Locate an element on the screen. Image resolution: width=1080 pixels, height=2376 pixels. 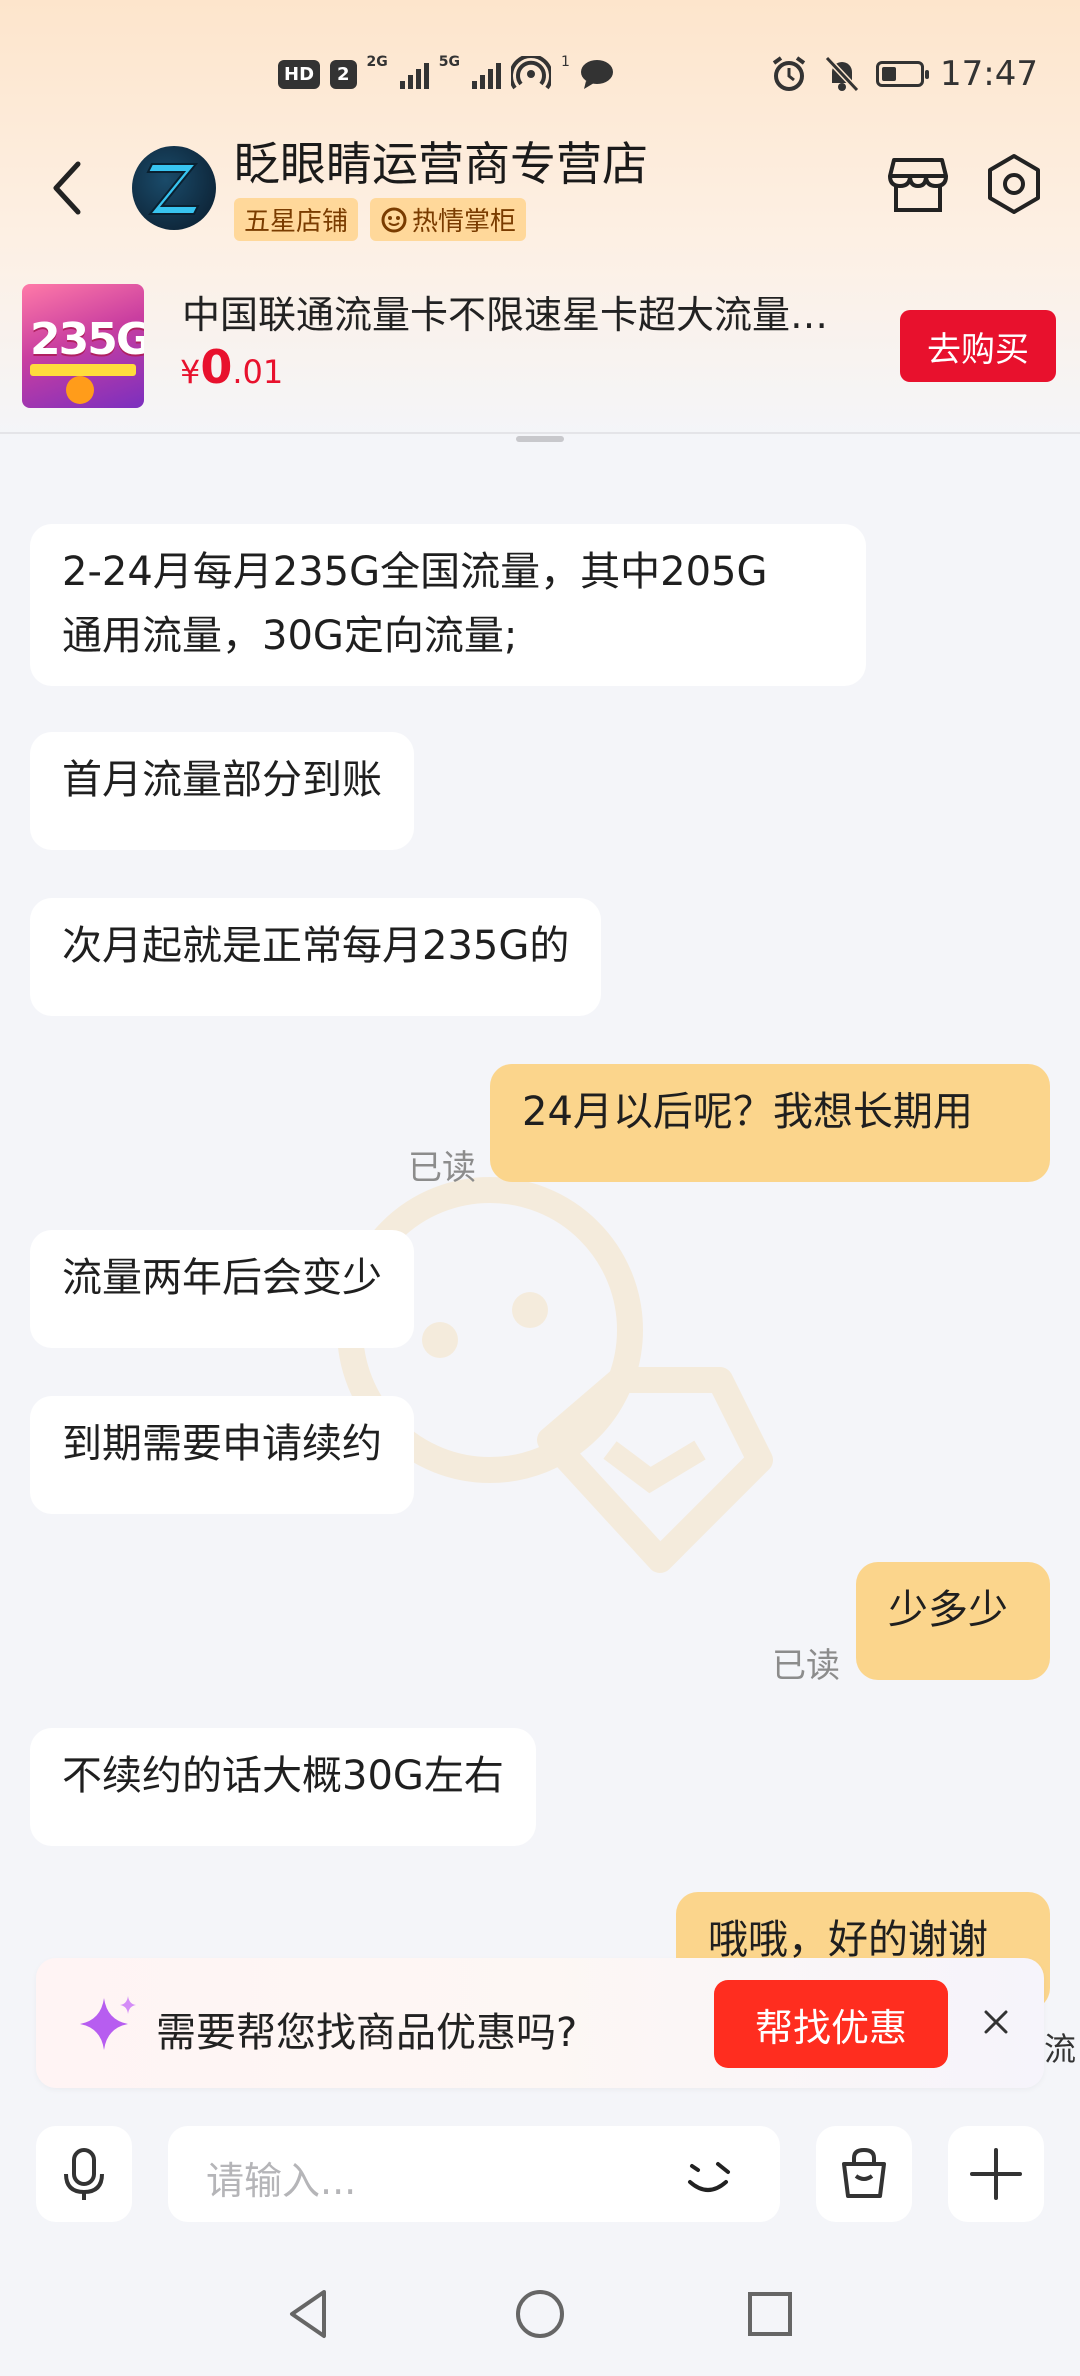
warm-host-label: 热情掌柜 is located at coordinates (464, 222).